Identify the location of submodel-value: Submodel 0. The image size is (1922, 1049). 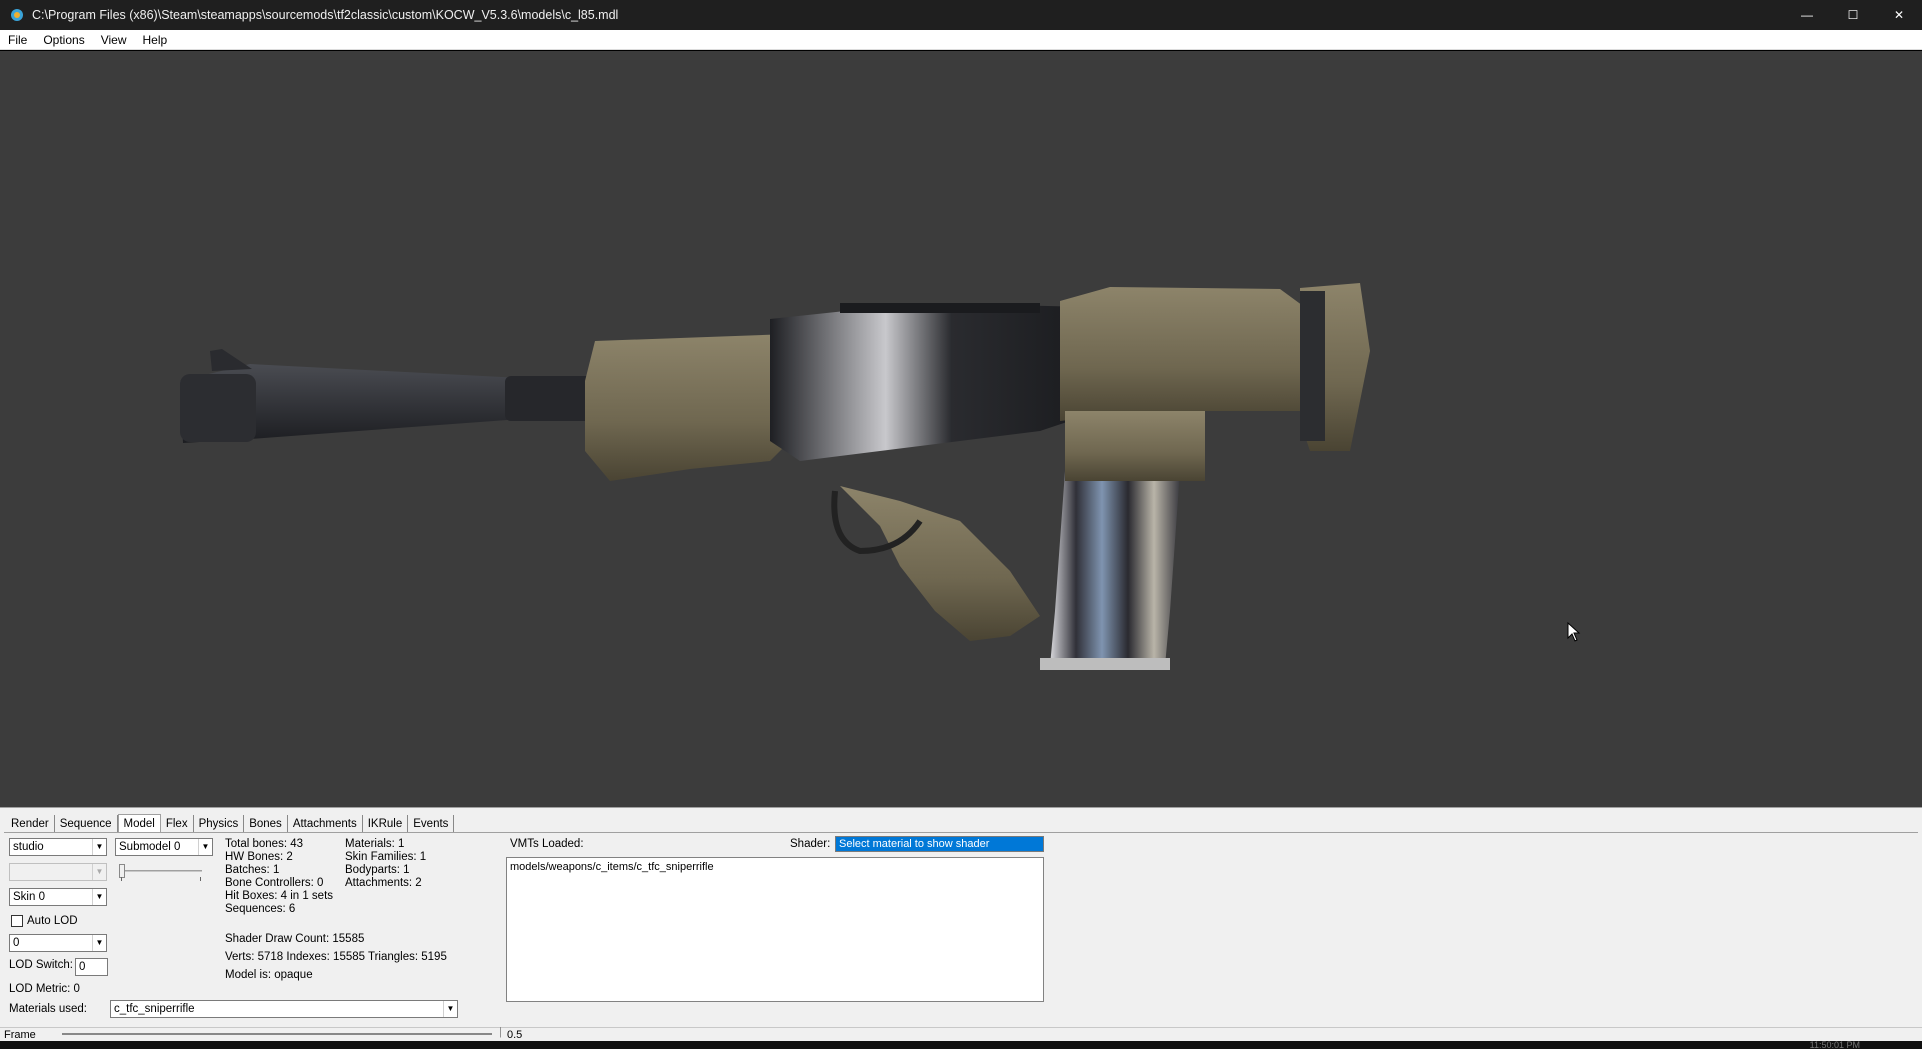
(150, 847).